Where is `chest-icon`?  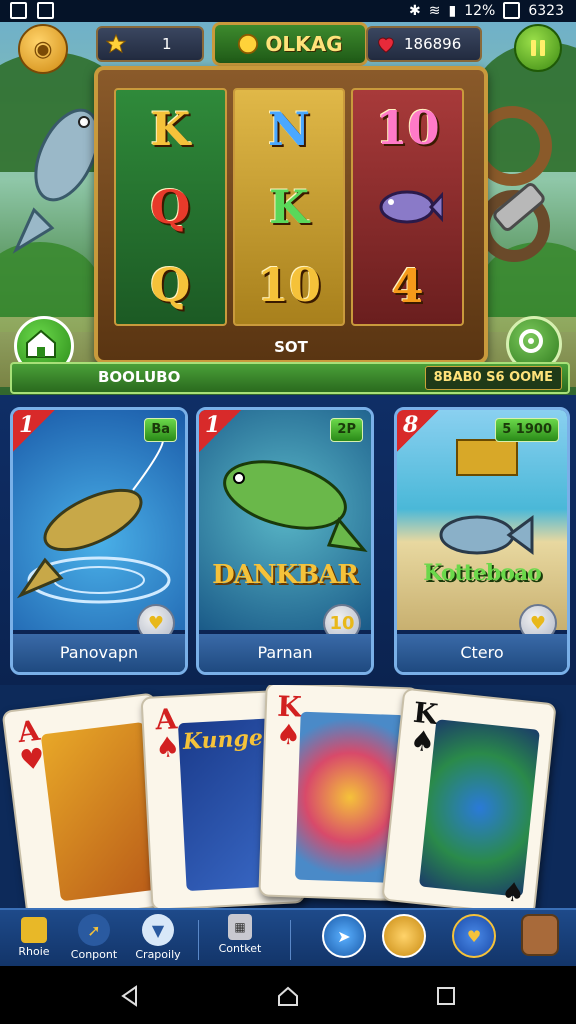
chest-icon is located at coordinates (34, 930).